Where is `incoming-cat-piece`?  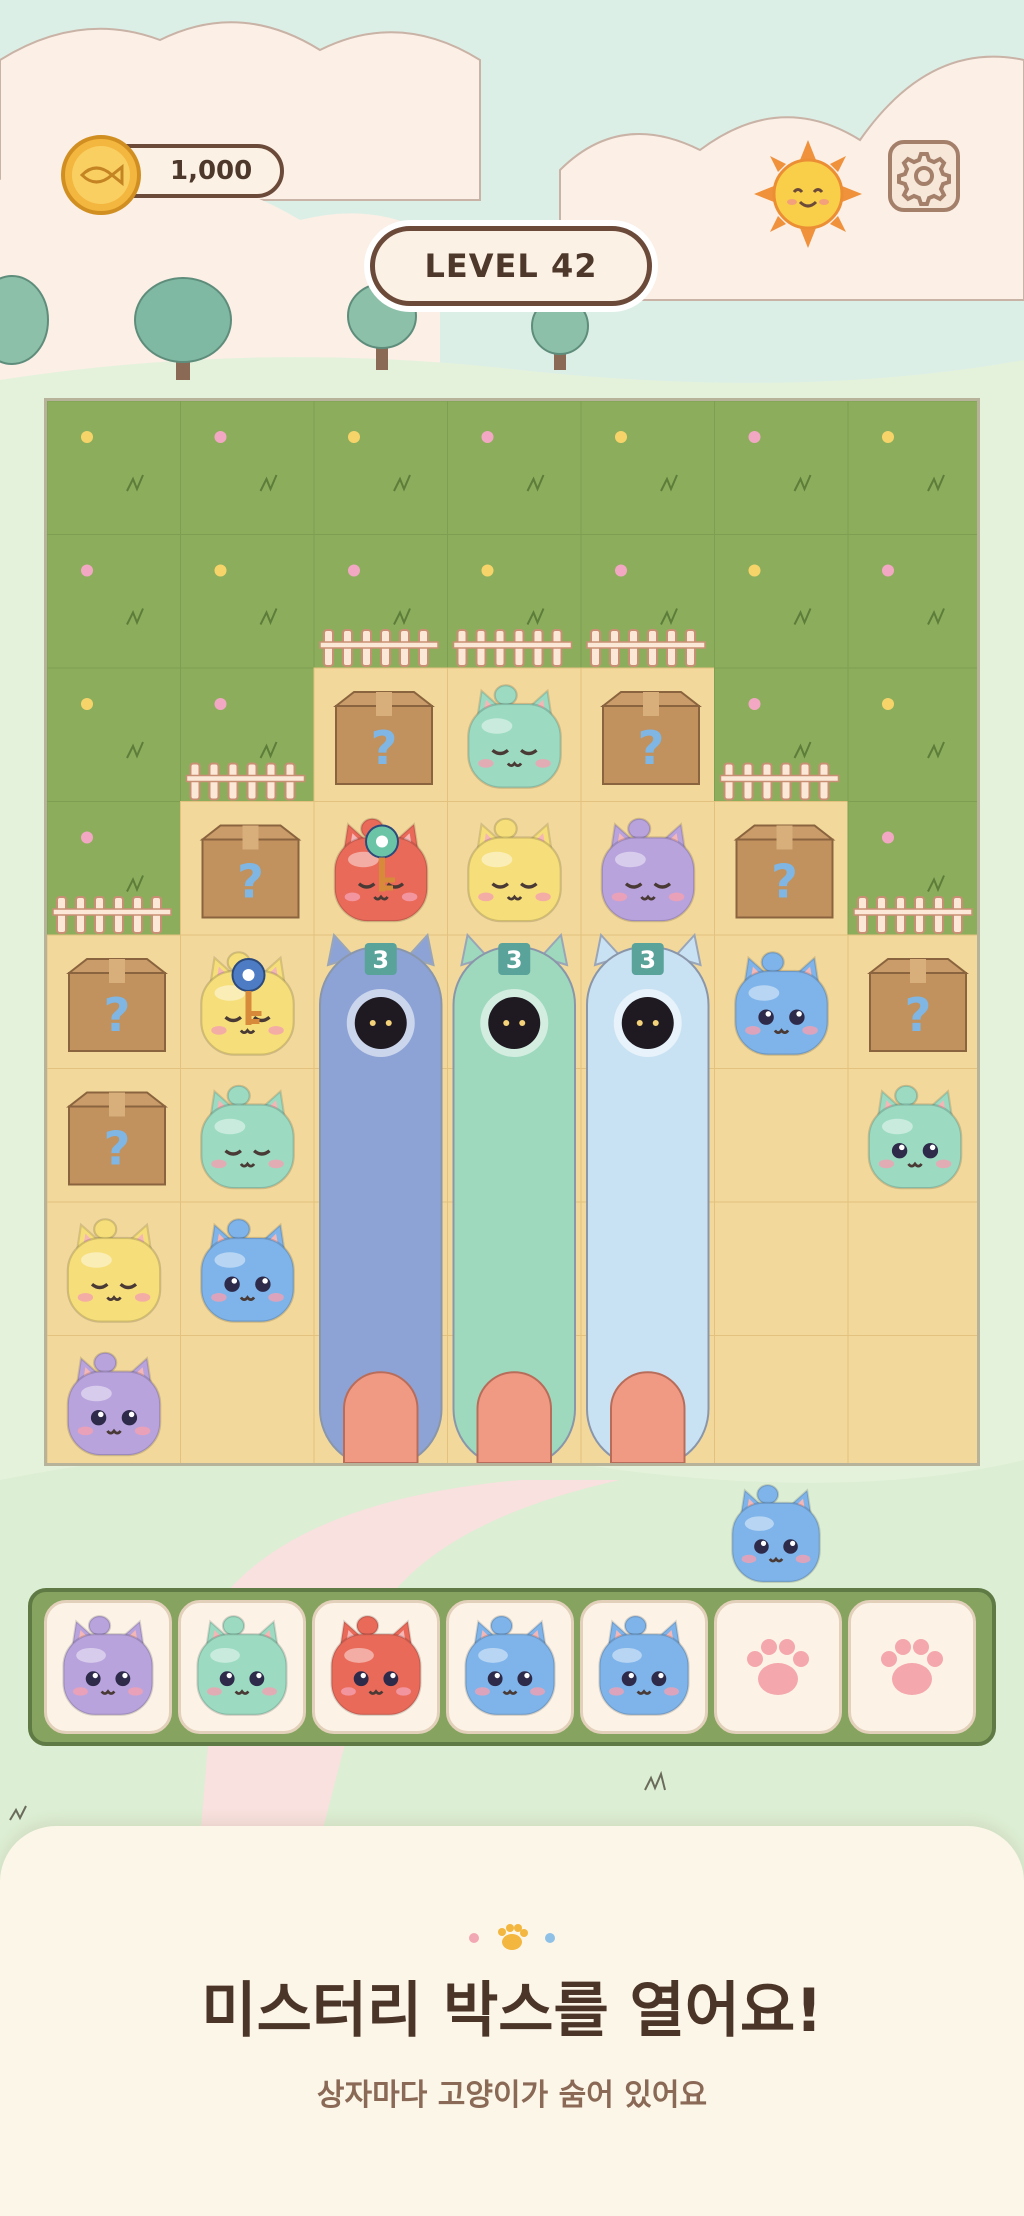
incoming-cat-piece is located at coordinates (776, 1533).